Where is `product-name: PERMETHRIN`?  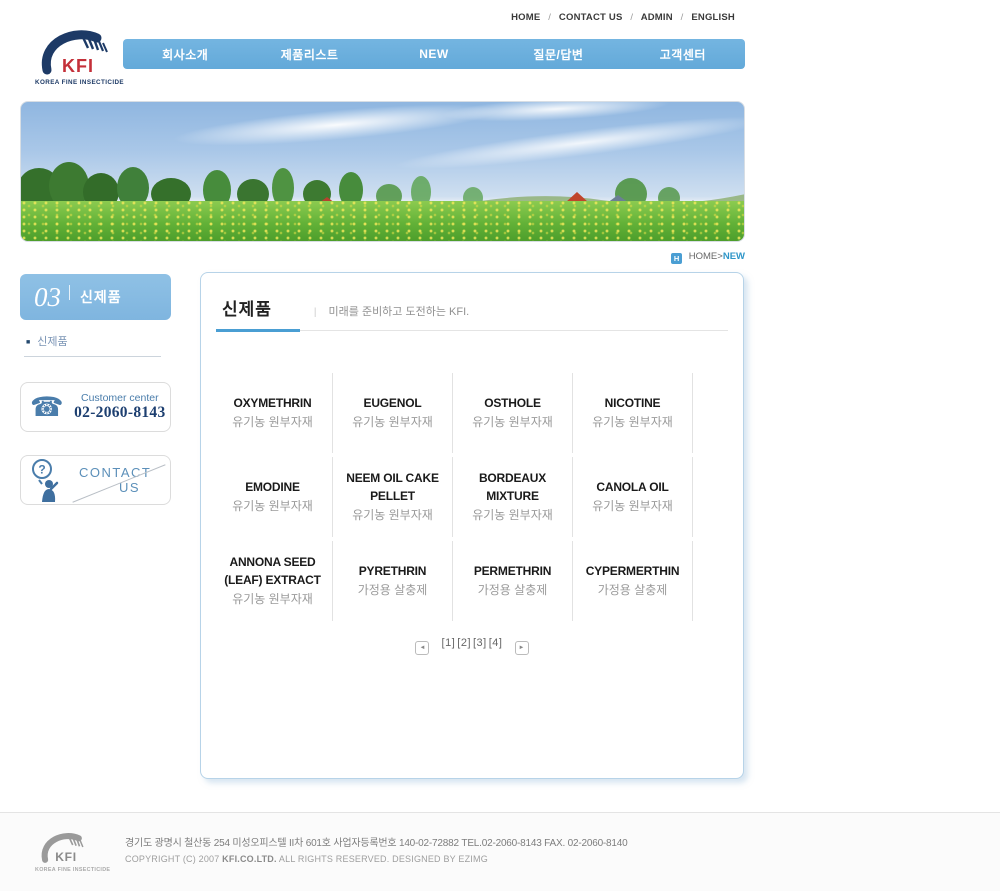 product-name: PERMETHRIN is located at coordinates (512, 570).